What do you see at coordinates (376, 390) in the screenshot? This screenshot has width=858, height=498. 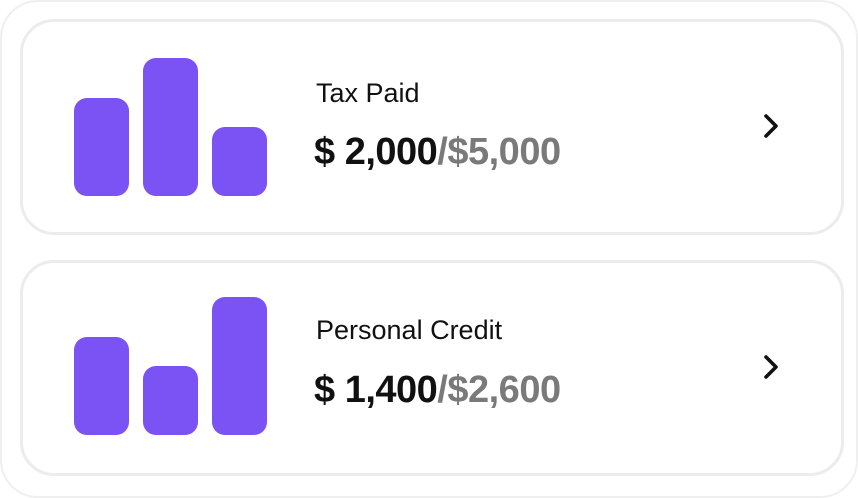 I see `amount-paid: $ 1,400` at bounding box center [376, 390].